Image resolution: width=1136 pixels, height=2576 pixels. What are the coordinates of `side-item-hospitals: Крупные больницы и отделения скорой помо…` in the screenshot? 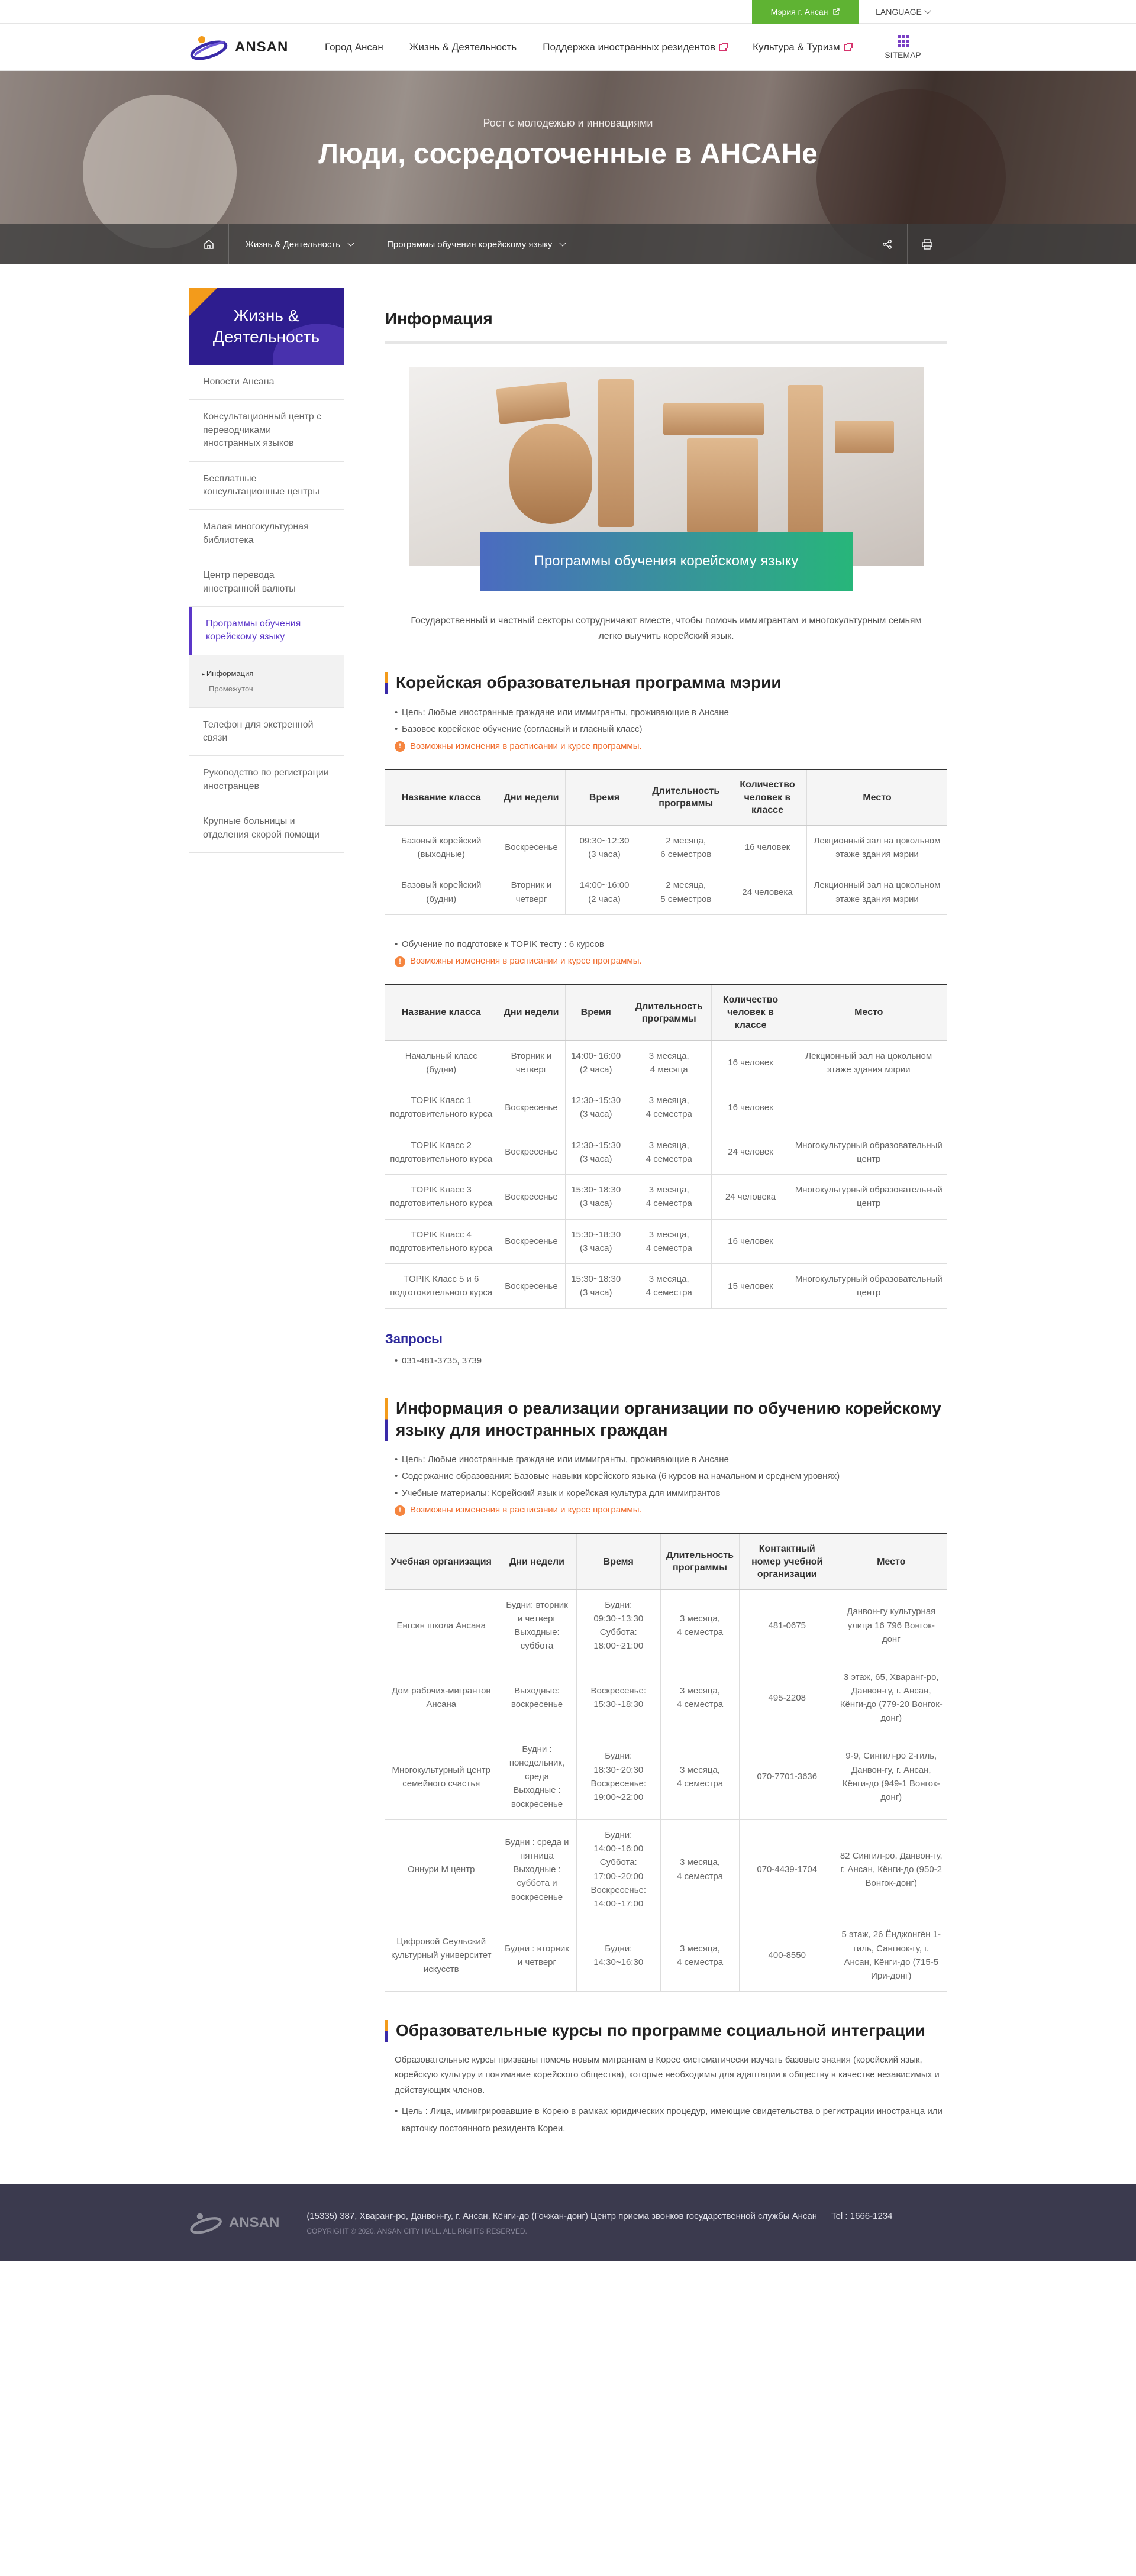 It's located at (266, 829).